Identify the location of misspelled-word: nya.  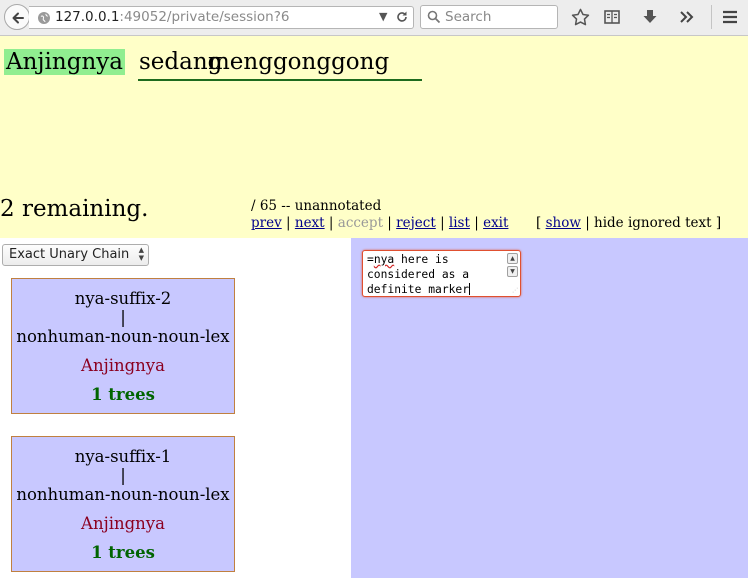
(384, 259).